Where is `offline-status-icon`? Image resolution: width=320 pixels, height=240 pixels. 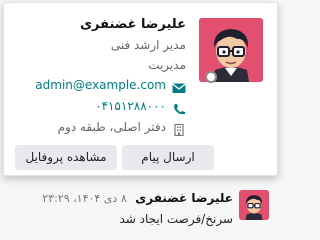 offline-status-icon is located at coordinates (211, 77).